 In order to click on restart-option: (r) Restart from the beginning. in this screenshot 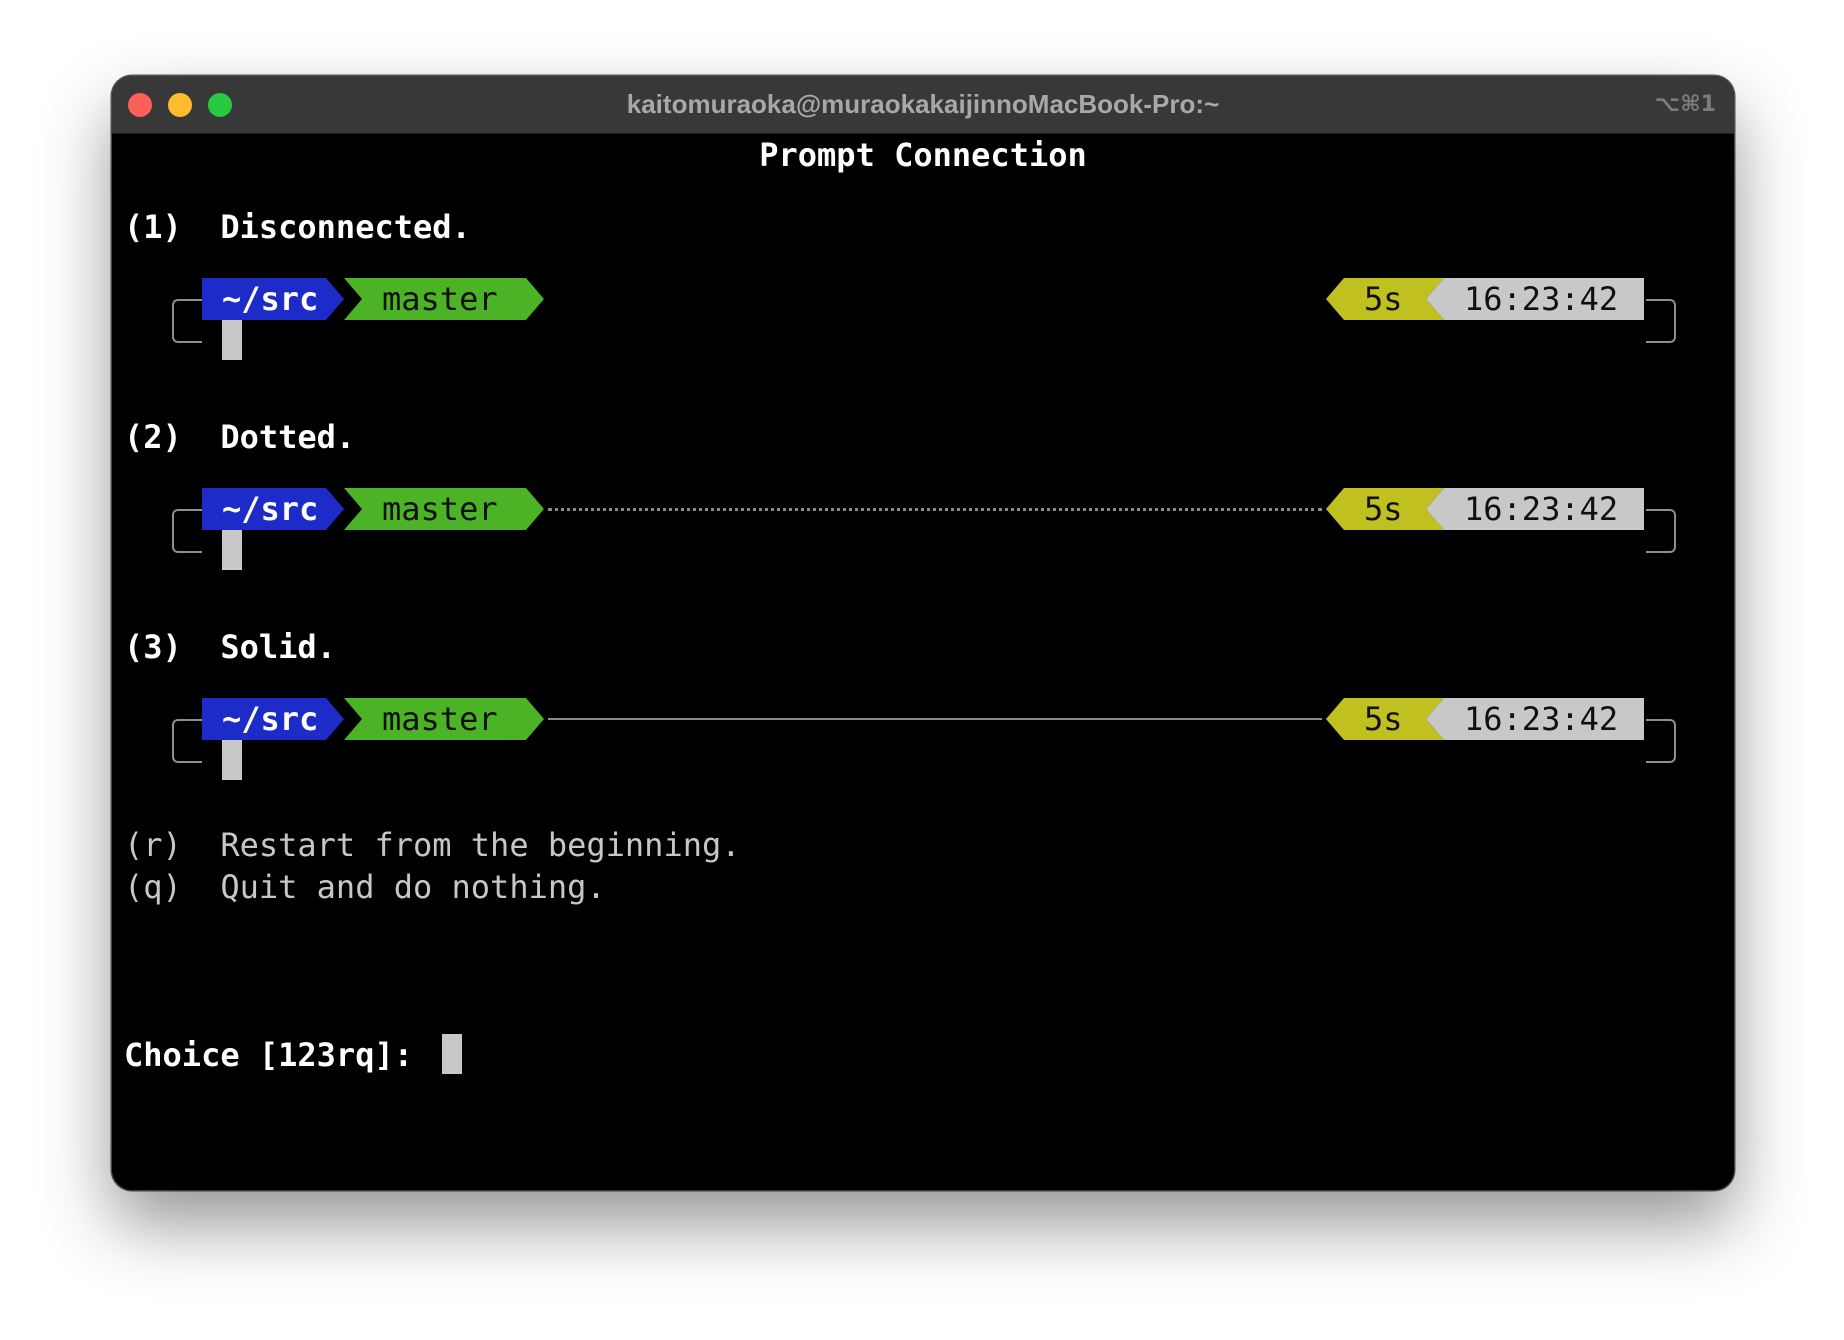, I will do `click(432, 845)`.